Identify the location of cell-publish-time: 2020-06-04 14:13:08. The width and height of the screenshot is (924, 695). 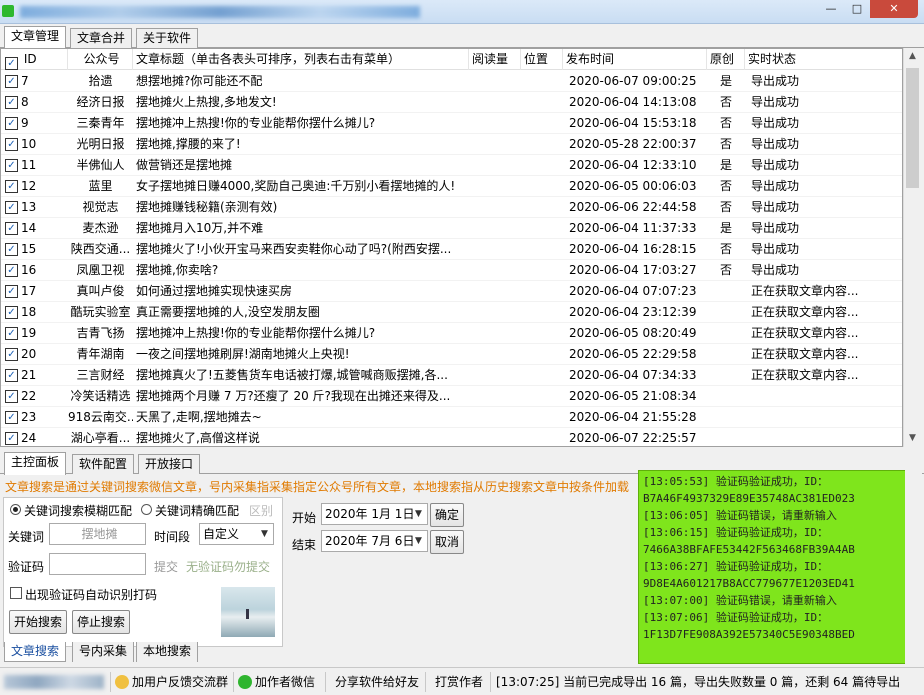
(633, 102).